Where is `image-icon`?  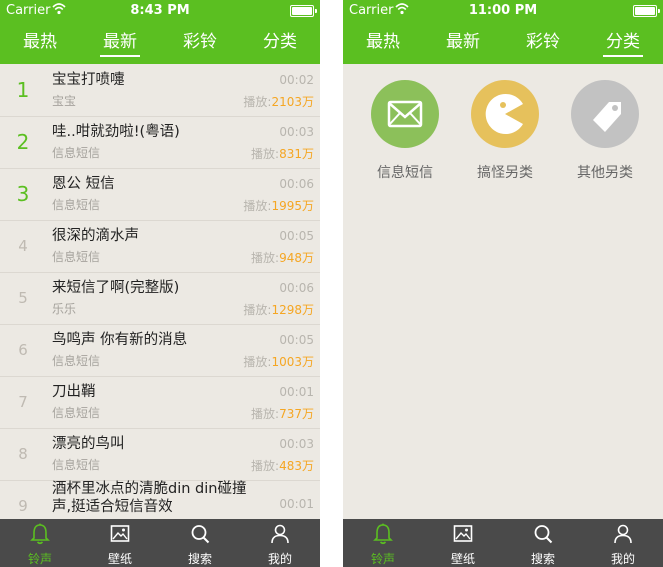 image-icon is located at coordinates (120, 534).